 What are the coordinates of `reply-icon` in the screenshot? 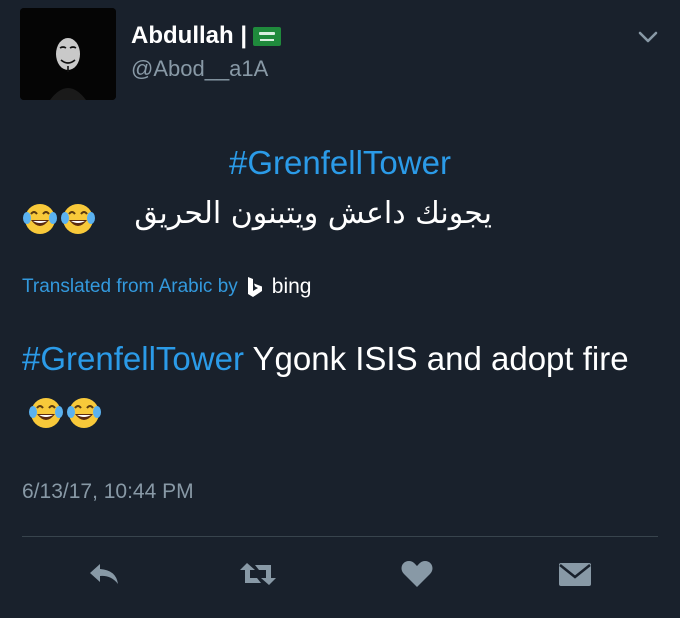 It's located at (104, 574).